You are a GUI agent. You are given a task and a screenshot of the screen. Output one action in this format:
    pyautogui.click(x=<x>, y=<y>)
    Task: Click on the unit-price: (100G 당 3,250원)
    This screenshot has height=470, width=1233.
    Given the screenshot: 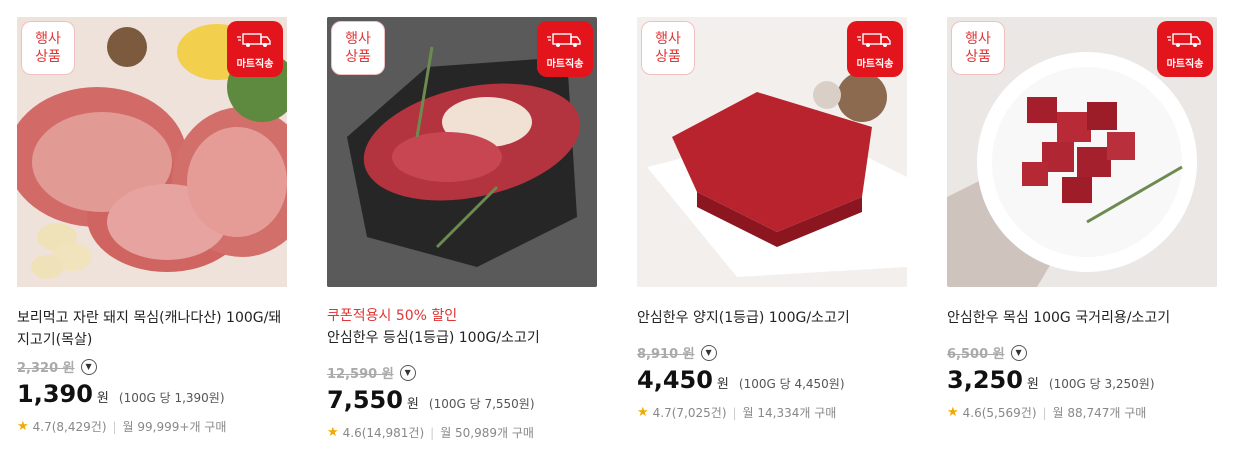 What is the action you would take?
    pyautogui.click(x=1101, y=384)
    